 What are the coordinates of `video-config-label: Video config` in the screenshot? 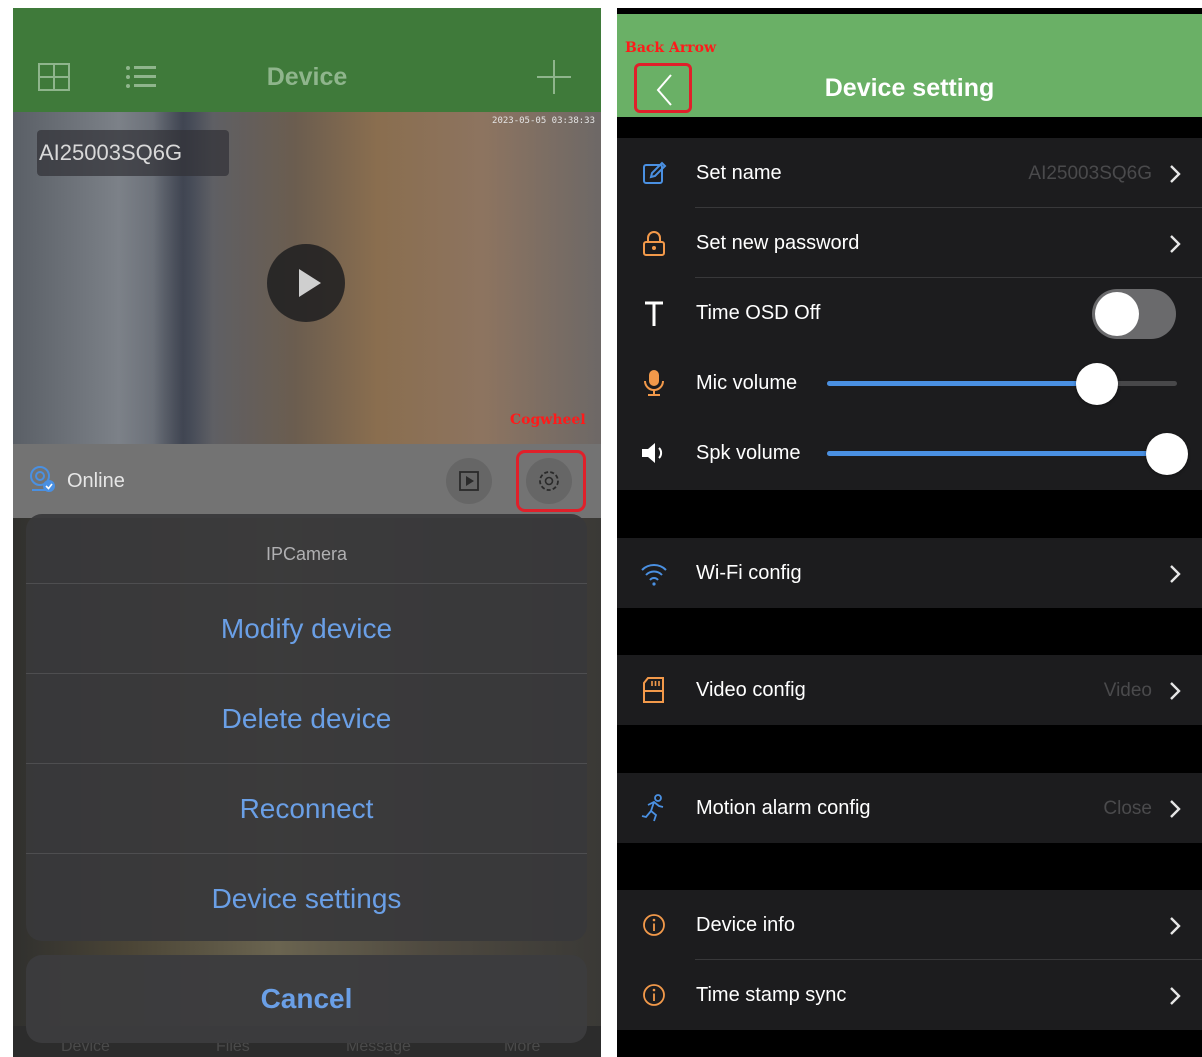 It's located at (751, 690).